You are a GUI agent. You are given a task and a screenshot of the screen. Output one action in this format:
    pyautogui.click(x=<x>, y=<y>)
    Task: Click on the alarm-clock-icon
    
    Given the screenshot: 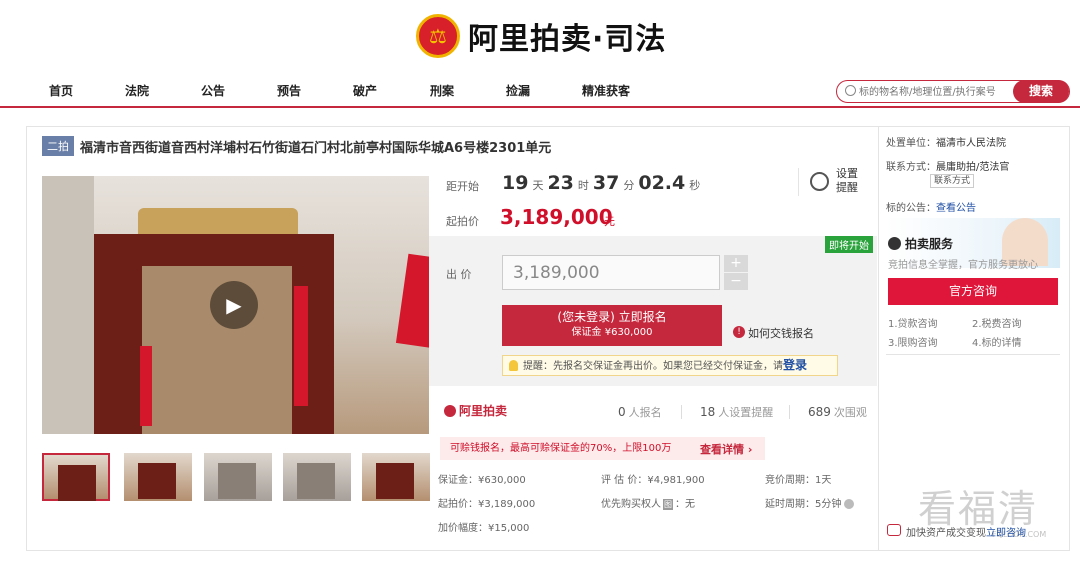 What is the action you would take?
    pyautogui.click(x=819, y=181)
    